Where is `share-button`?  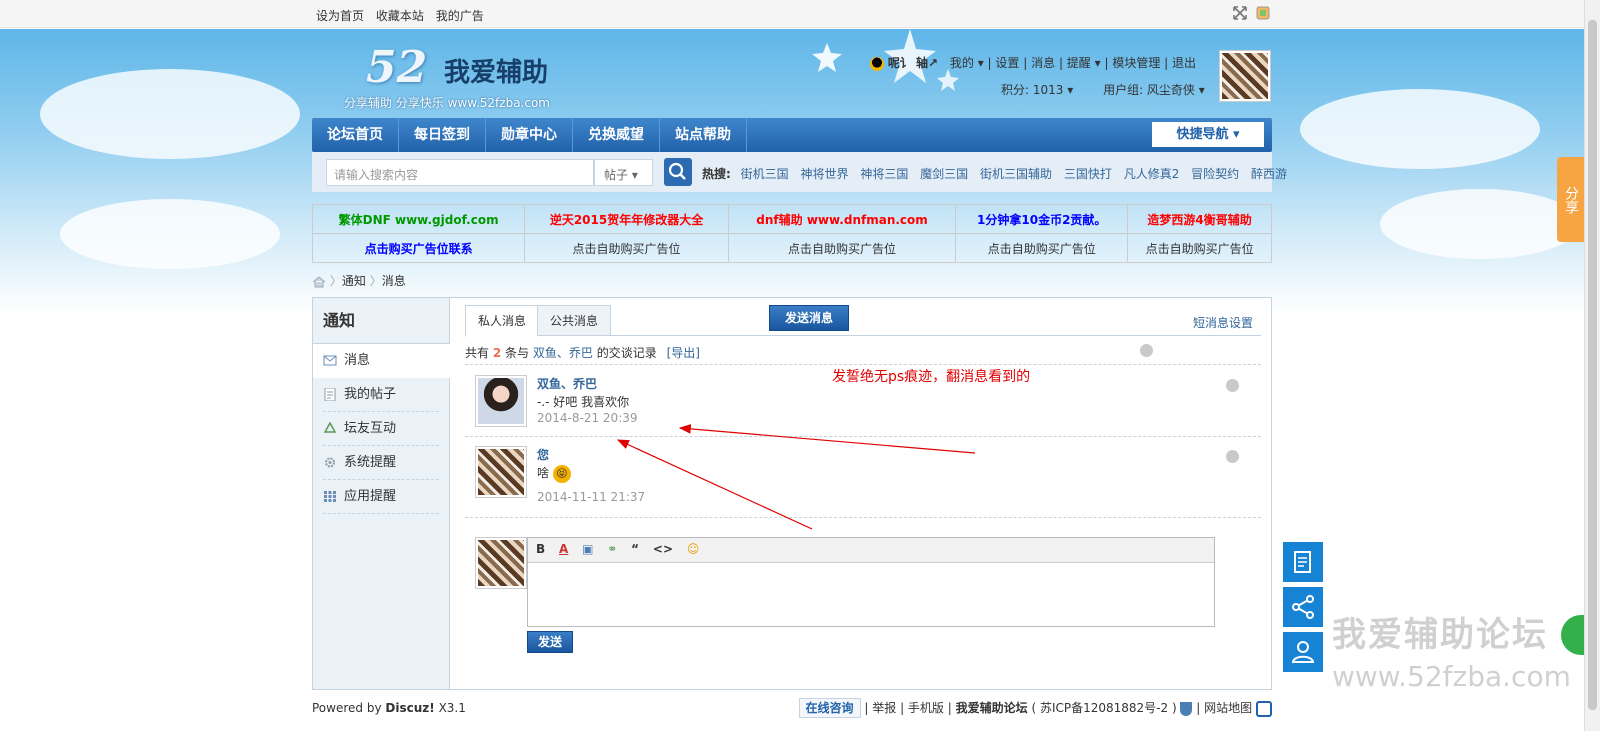 share-button is located at coordinates (1303, 607).